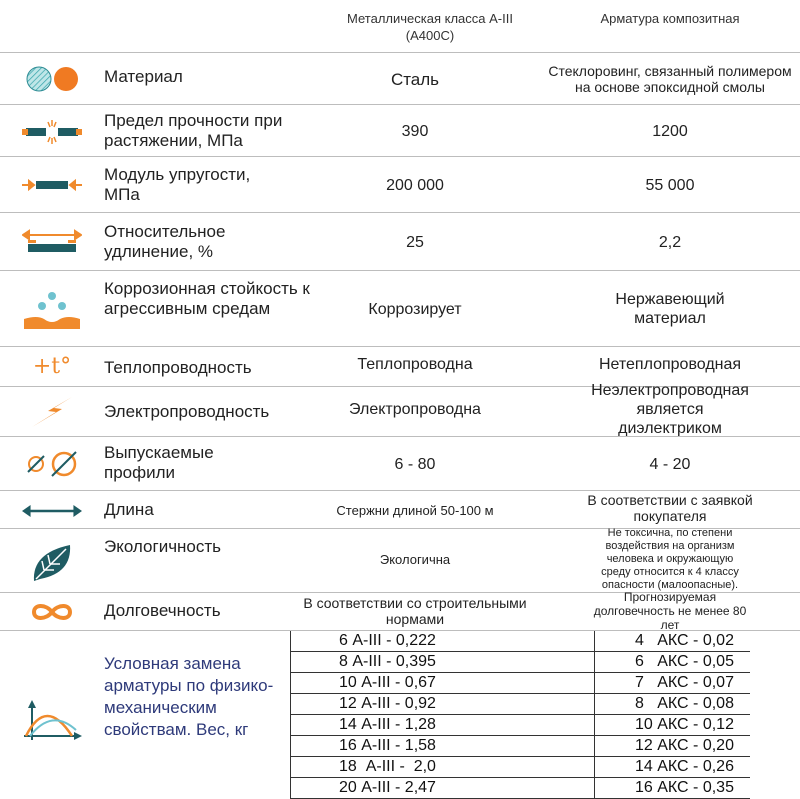 The width and height of the screenshot is (800, 799). Describe the element at coordinates (143, 76) in the screenshot. I see `row-label: Материал` at that location.